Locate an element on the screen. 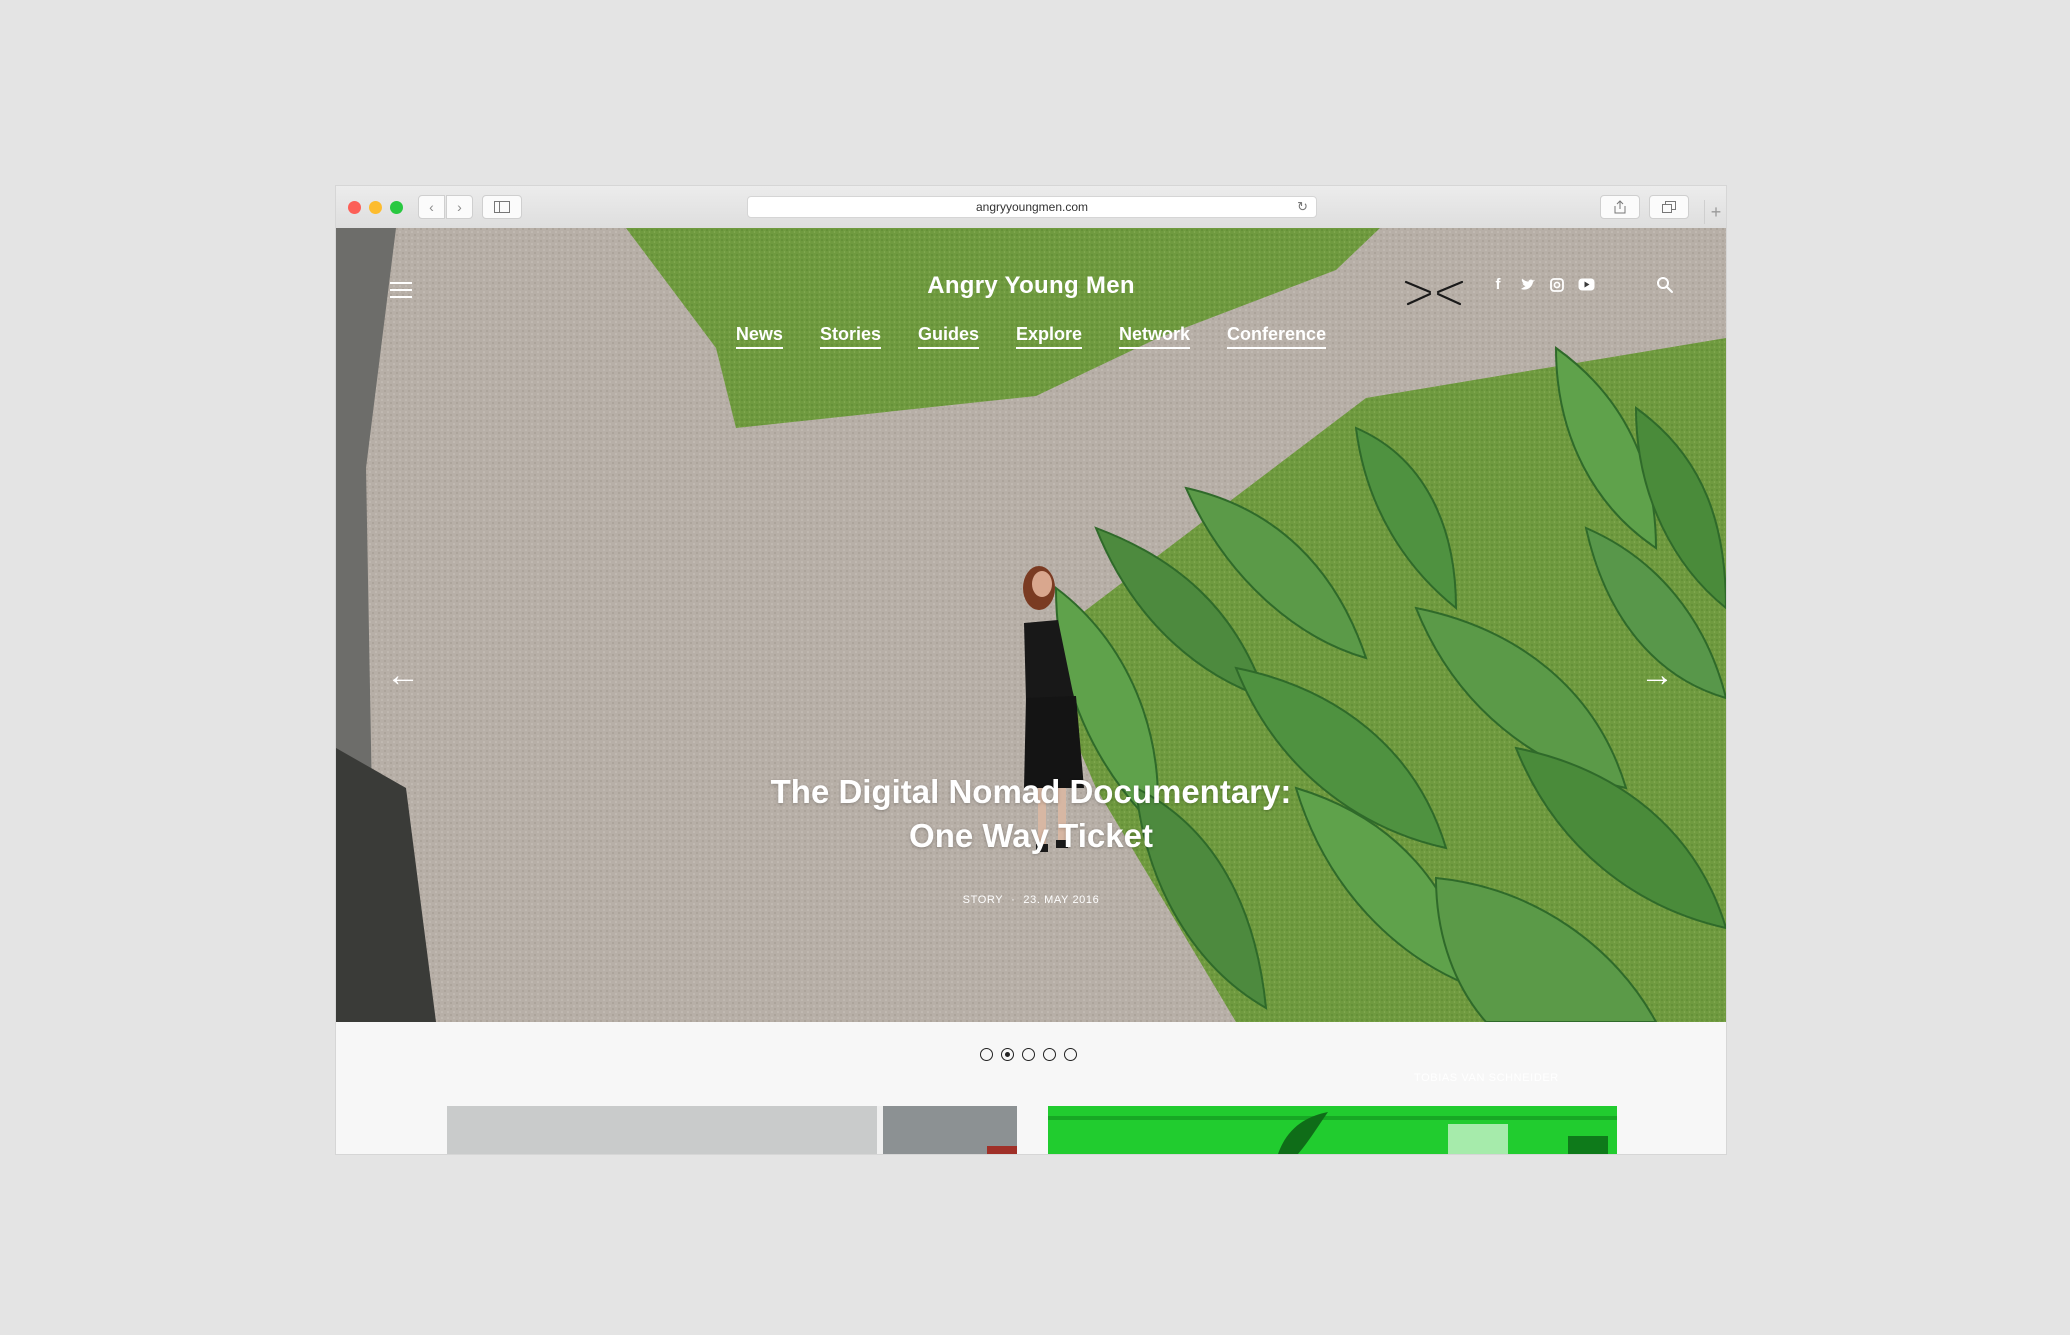  twitter-icon is located at coordinates (1528, 285).